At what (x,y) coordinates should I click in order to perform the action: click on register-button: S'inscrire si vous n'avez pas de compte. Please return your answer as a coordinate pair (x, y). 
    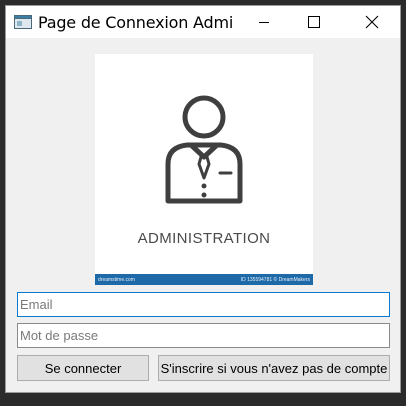
    Looking at the image, I should click on (274, 368).